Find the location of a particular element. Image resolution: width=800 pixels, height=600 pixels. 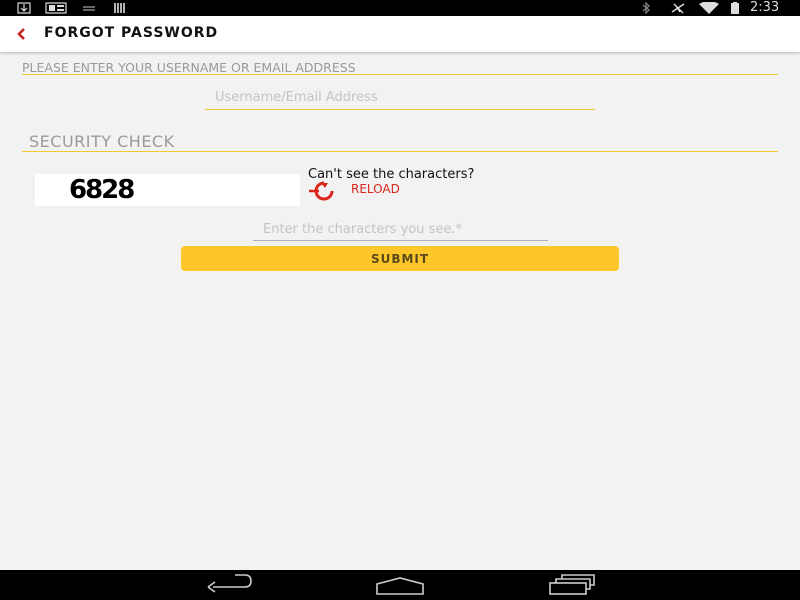

wifi-icon is located at coordinates (709, 8).